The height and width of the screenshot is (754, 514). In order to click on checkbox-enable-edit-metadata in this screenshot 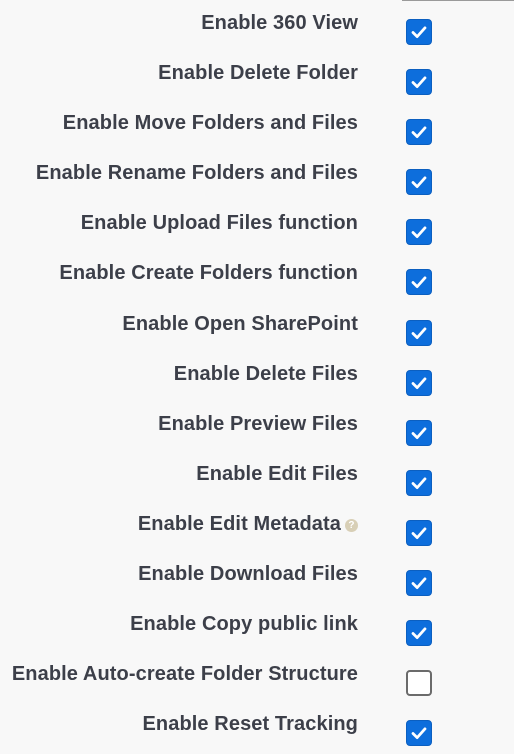, I will do `click(419, 532)`.